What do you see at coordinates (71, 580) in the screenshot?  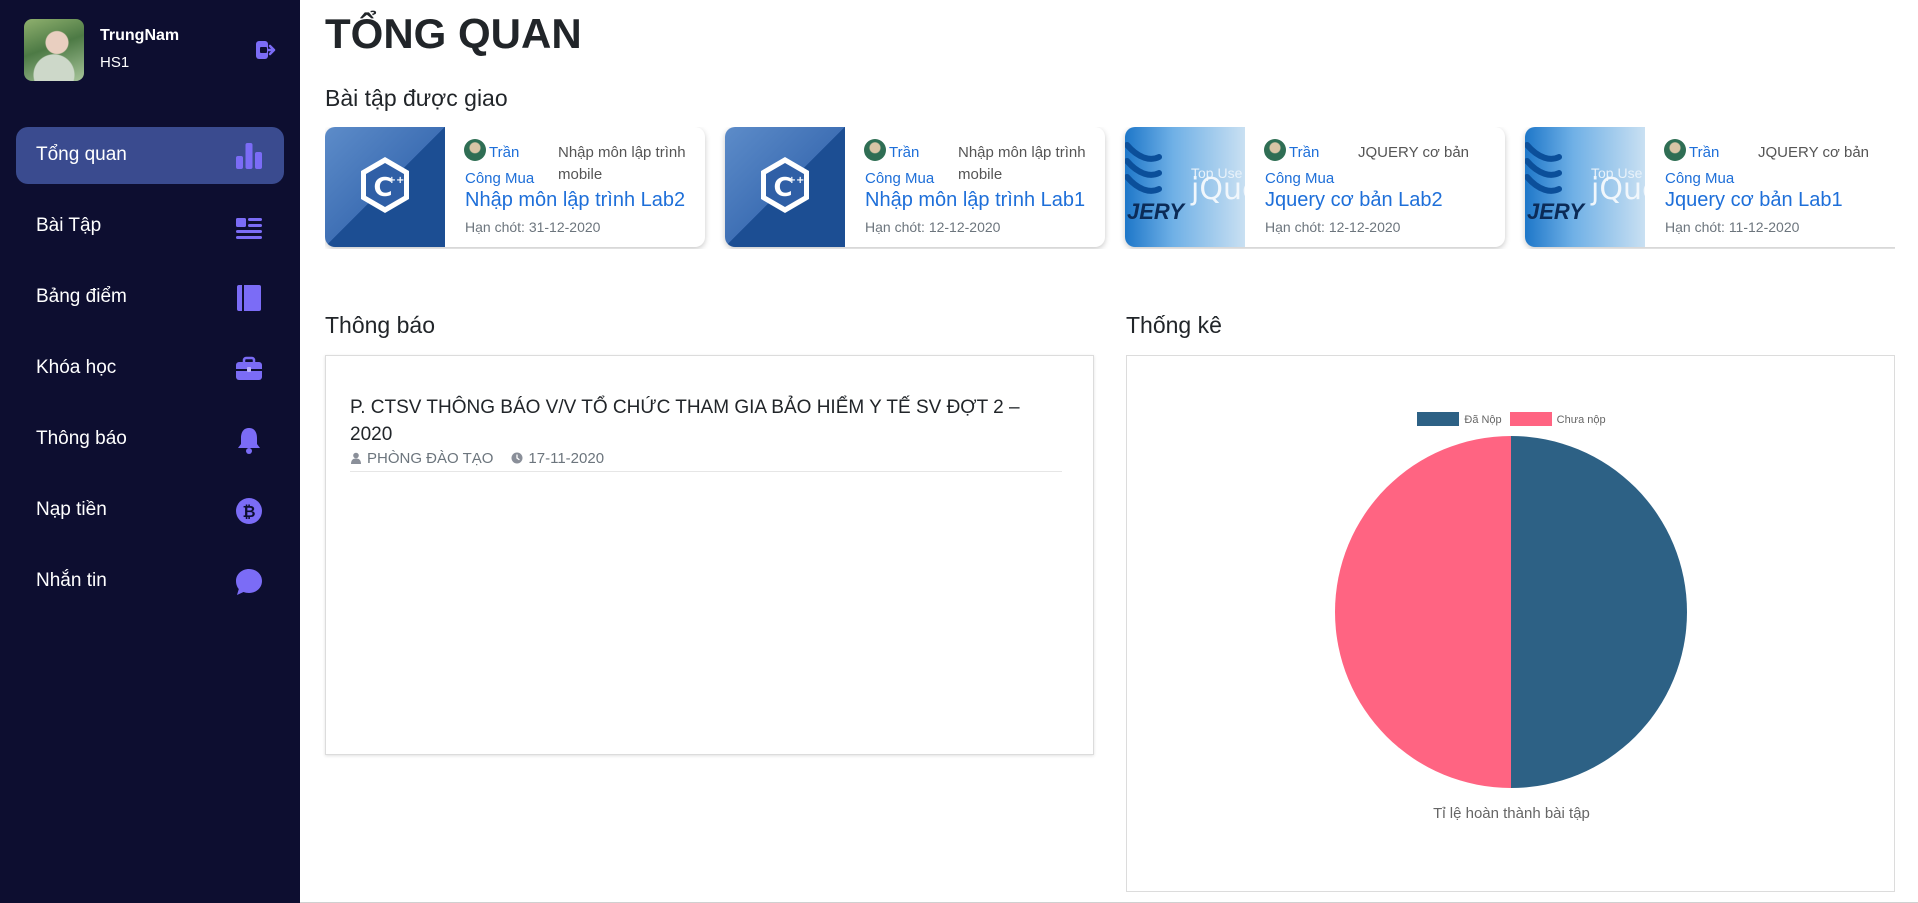 I see `sidebar-item-label: Nhắn tin` at bounding box center [71, 580].